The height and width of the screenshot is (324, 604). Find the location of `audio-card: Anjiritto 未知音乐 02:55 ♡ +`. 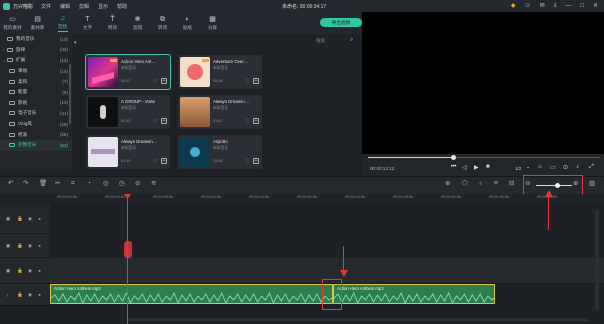

audio-card: Anjiritto 未知音乐 02:55 ♡ + is located at coordinates (220, 152).